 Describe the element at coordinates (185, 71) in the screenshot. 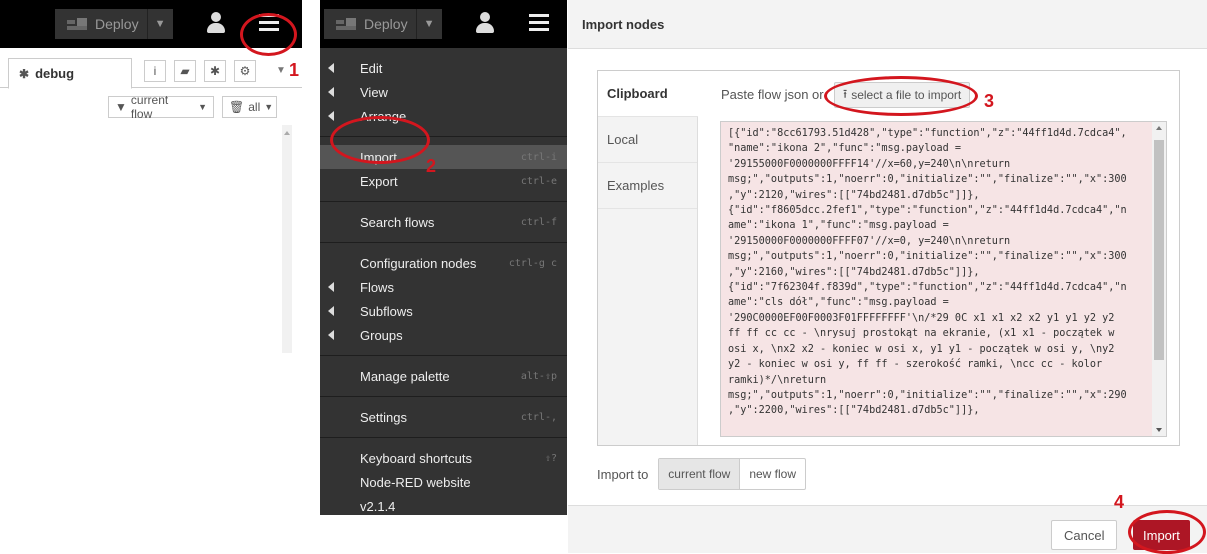

I see `book-icon: ▰` at that location.